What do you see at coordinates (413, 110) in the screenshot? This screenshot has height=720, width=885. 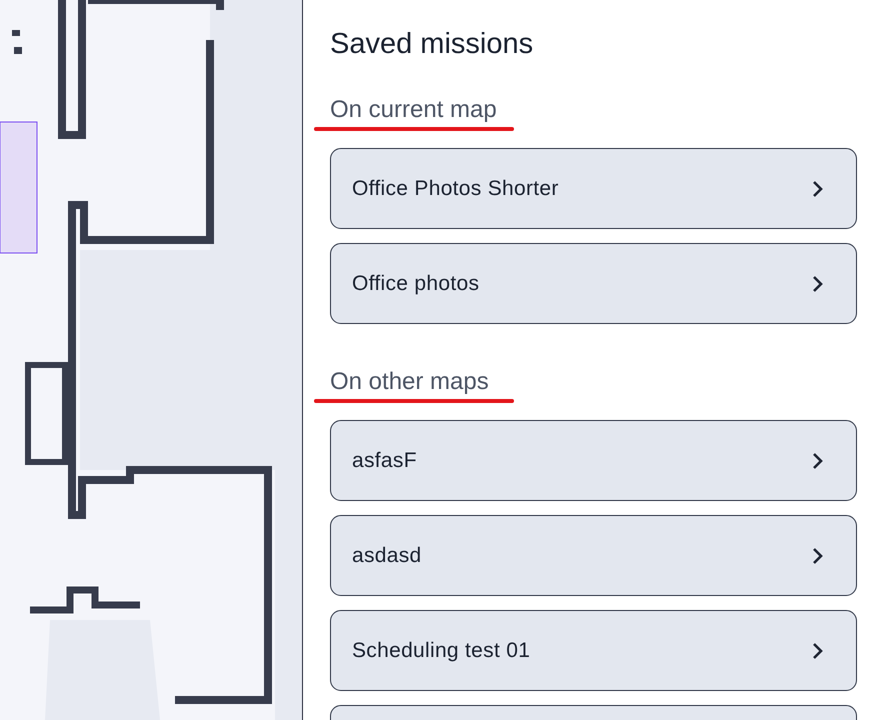 I see `section-heading: On current map` at bounding box center [413, 110].